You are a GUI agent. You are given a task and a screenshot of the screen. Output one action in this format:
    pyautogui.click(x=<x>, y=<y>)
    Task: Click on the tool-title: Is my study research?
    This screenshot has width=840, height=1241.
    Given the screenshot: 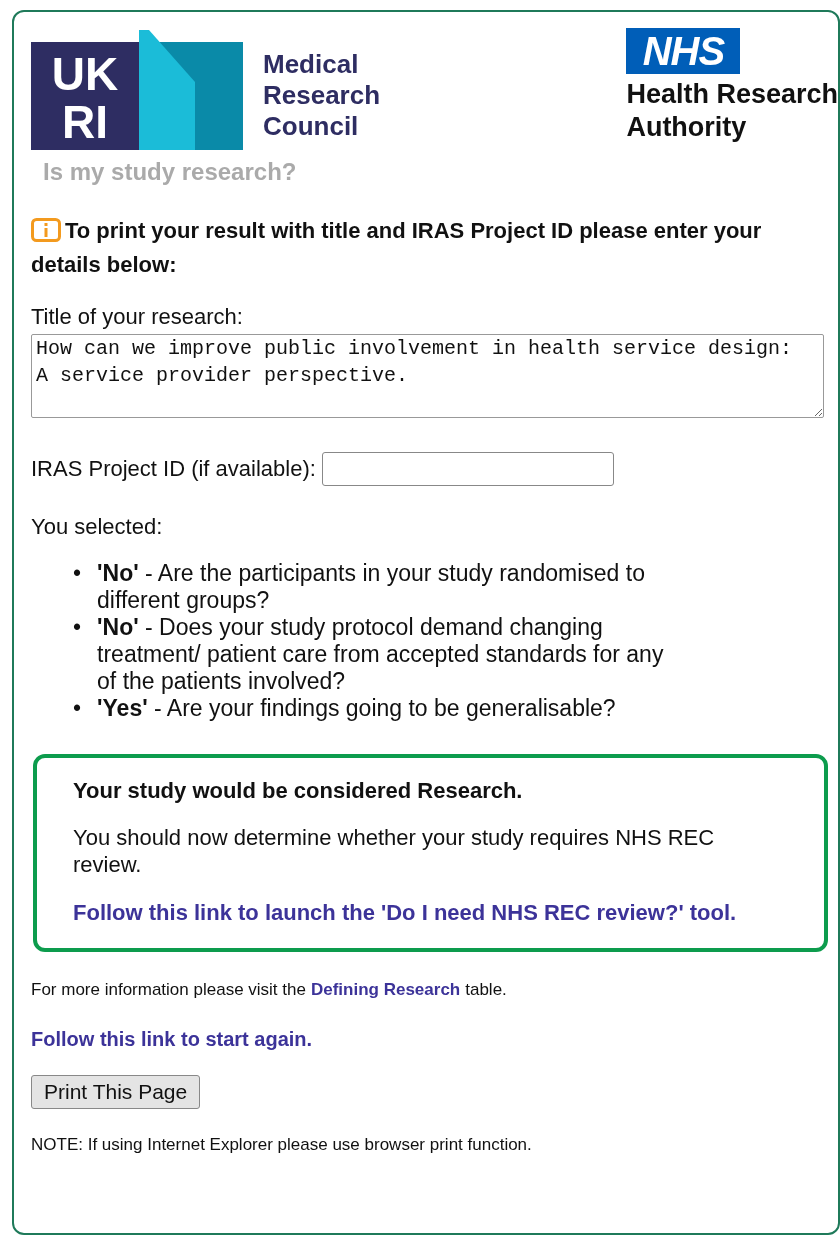 What is the action you would take?
    pyautogui.click(x=170, y=172)
    